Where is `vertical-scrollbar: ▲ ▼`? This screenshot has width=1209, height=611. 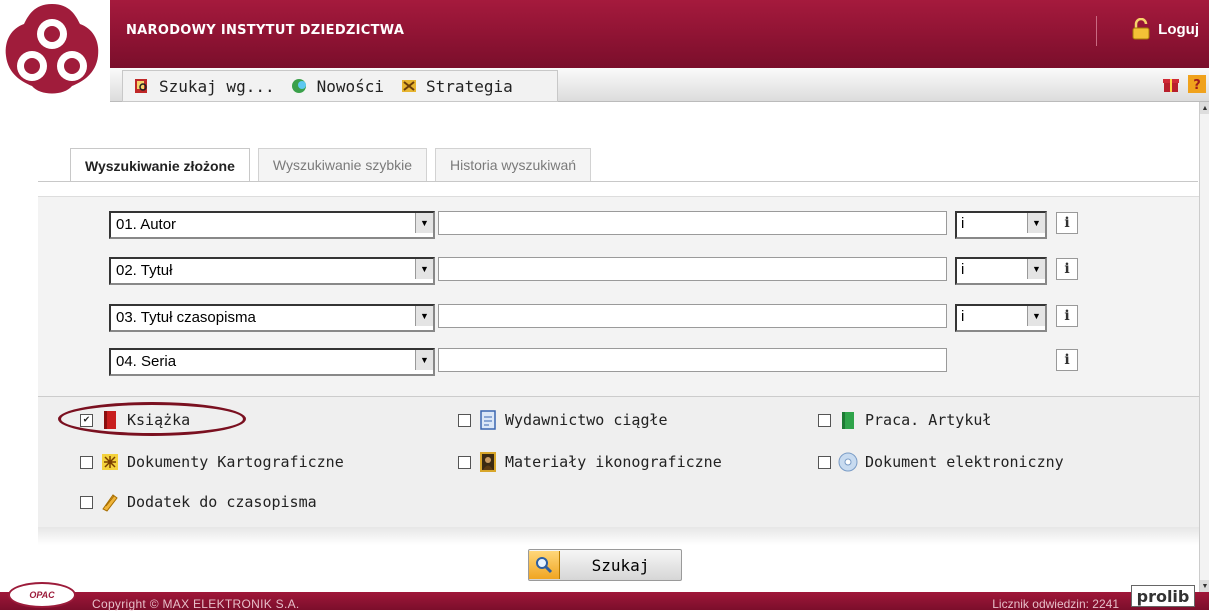
vertical-scrollbar: ▲ ▼ is located at coordinates (1204, 347).